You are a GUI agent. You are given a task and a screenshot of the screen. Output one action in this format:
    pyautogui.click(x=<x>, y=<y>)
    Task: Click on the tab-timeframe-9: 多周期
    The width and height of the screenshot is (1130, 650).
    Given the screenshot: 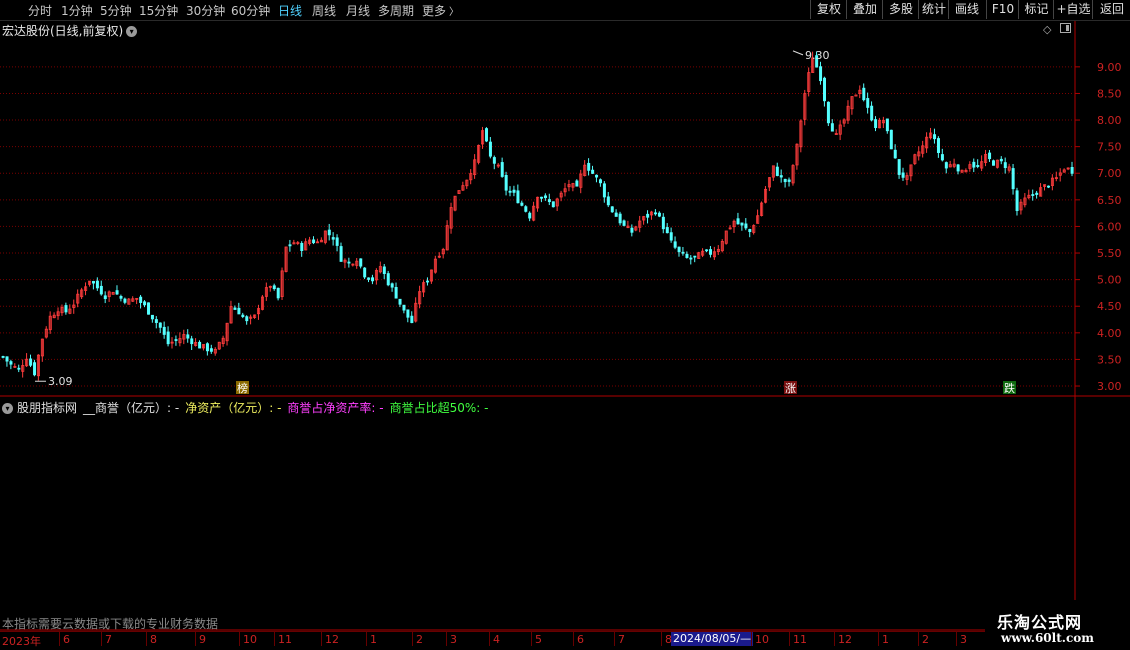 What is the action you would take?
    pyautogui.click(x=396, y=10)
    